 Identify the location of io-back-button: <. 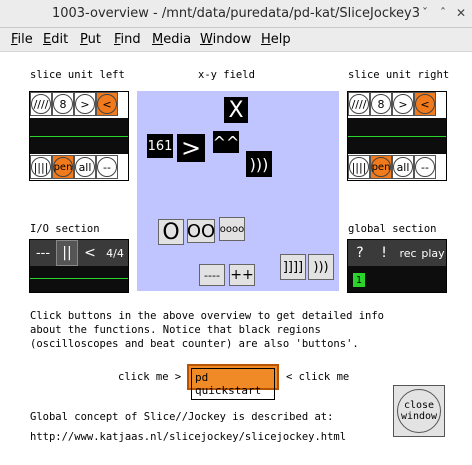
(90, 253).